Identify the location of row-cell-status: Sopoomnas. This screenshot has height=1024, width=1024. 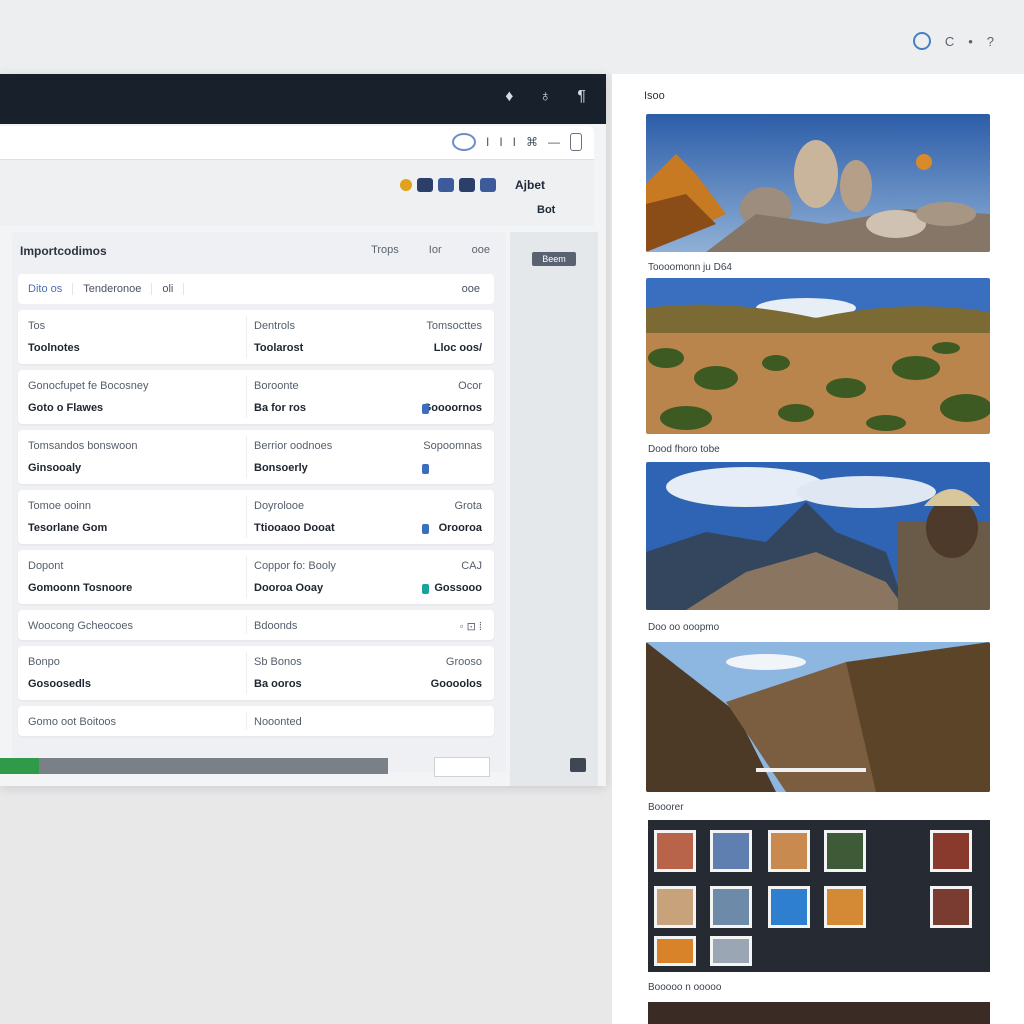
(452, 446).